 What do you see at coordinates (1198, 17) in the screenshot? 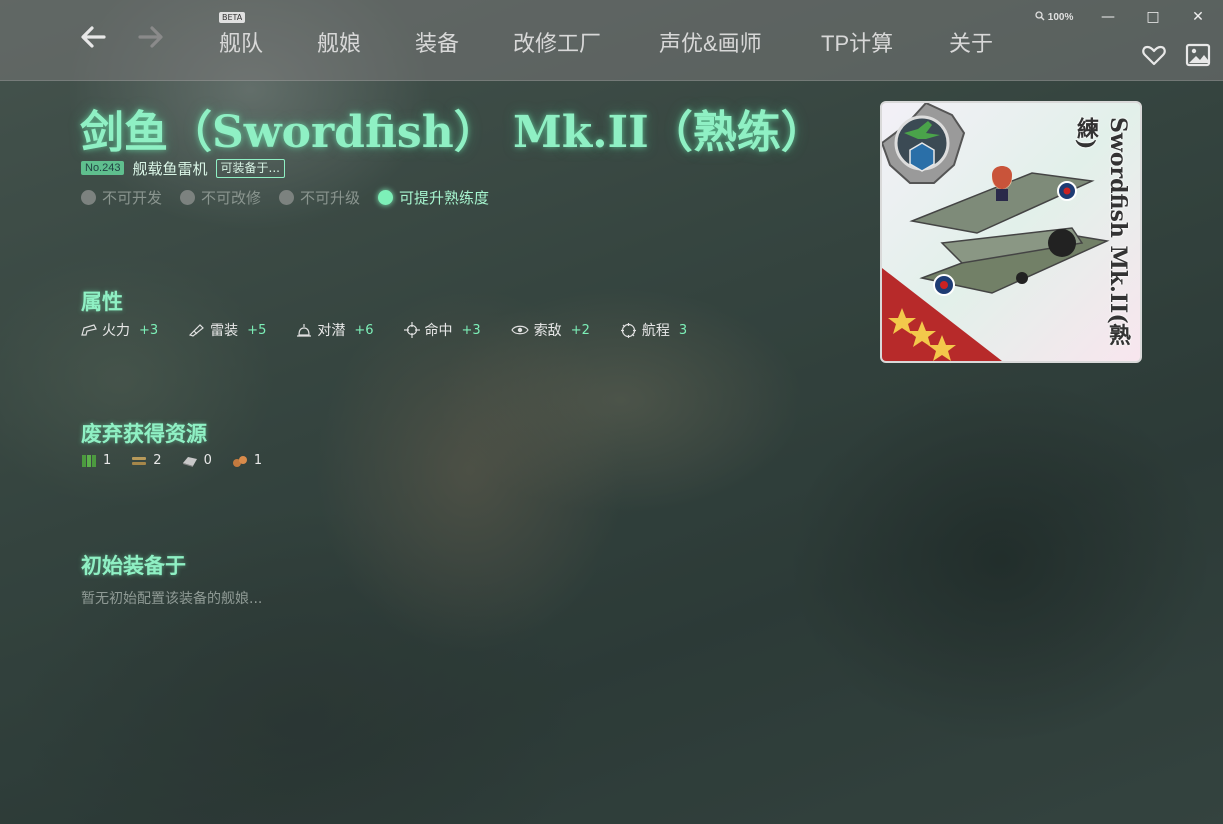
I see `close-button: ✕` at bounding box center [1198, 17].